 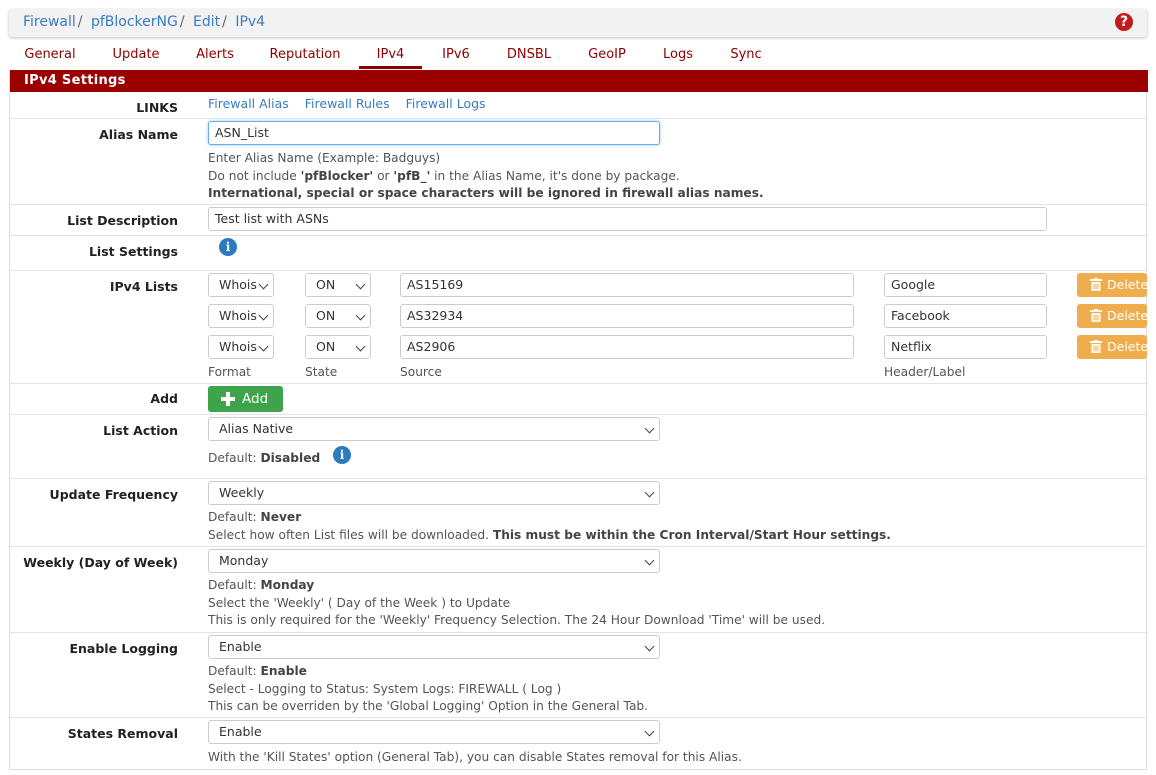 I want to click on column-source: Source, so click(x=421, y=372).